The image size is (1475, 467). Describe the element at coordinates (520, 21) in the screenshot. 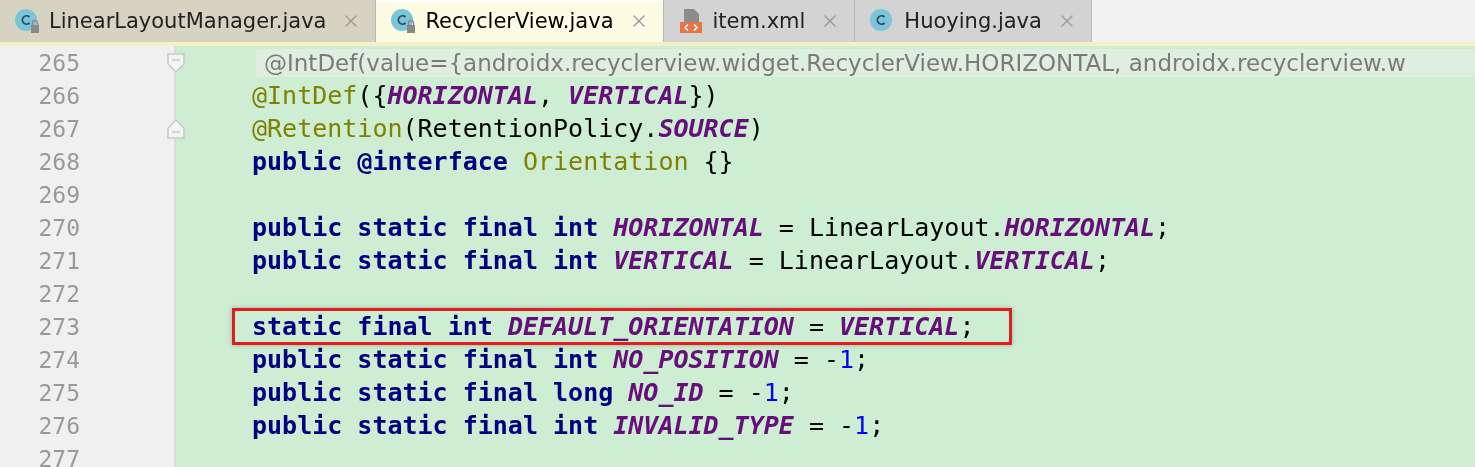

I see `editor-tab: RecyclerView.java` at that location.